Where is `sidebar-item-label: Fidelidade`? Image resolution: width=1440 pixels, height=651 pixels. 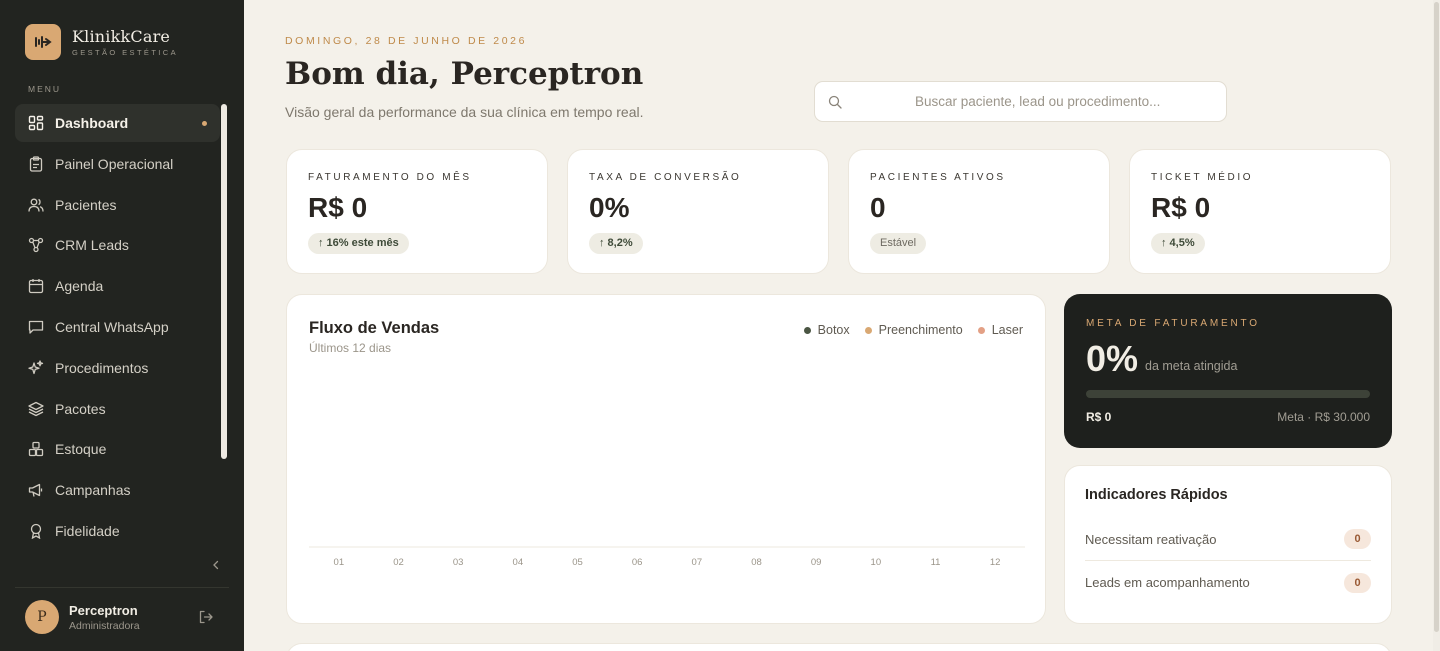
sidebar-item-label: Fidelidade is located at coordinates (87, 530).